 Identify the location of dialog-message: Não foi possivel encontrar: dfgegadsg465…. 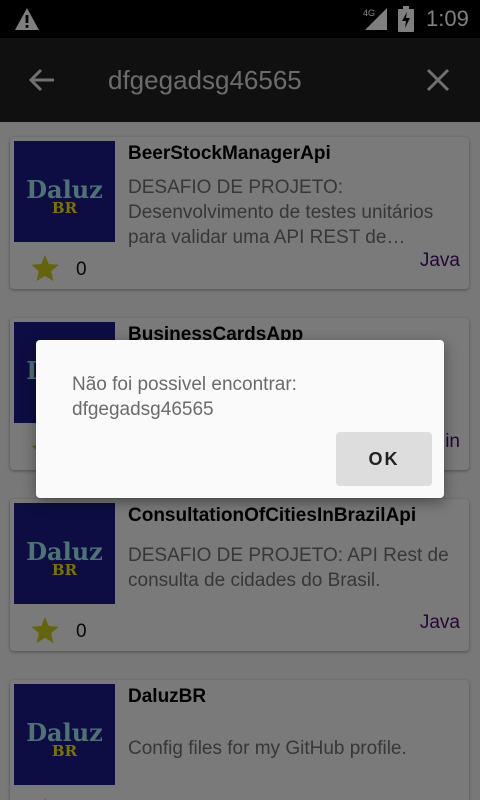
(184, 397).